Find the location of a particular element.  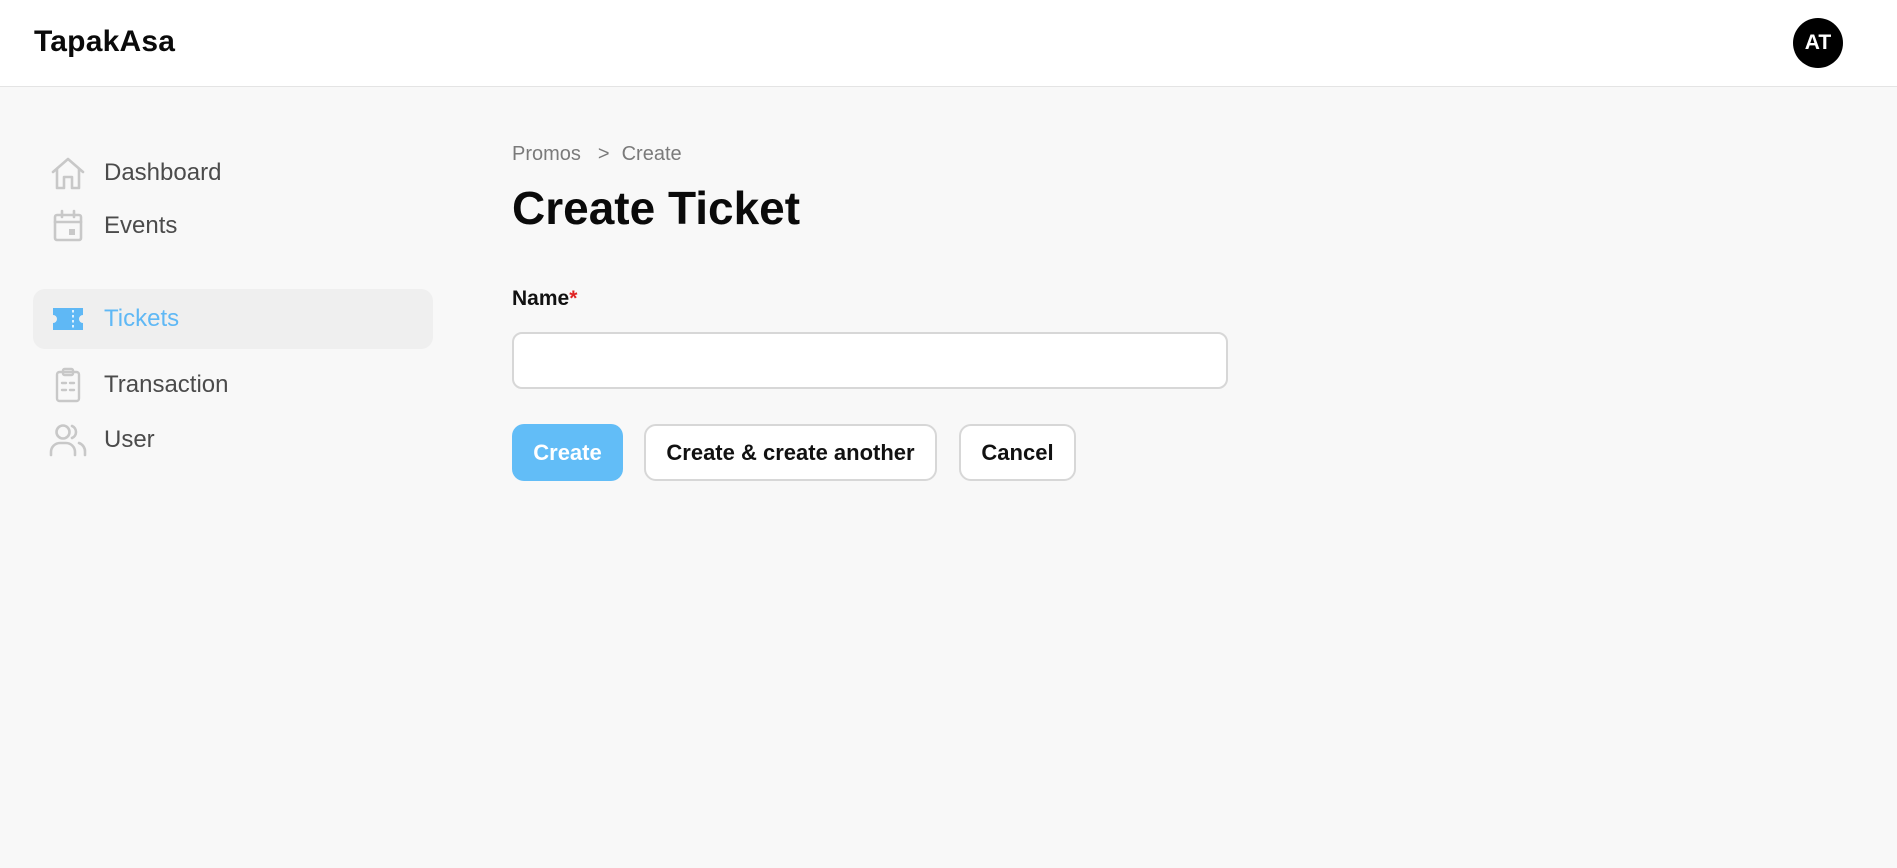

top-bar: TapakAsa AT is located at coordinates (948, 43).